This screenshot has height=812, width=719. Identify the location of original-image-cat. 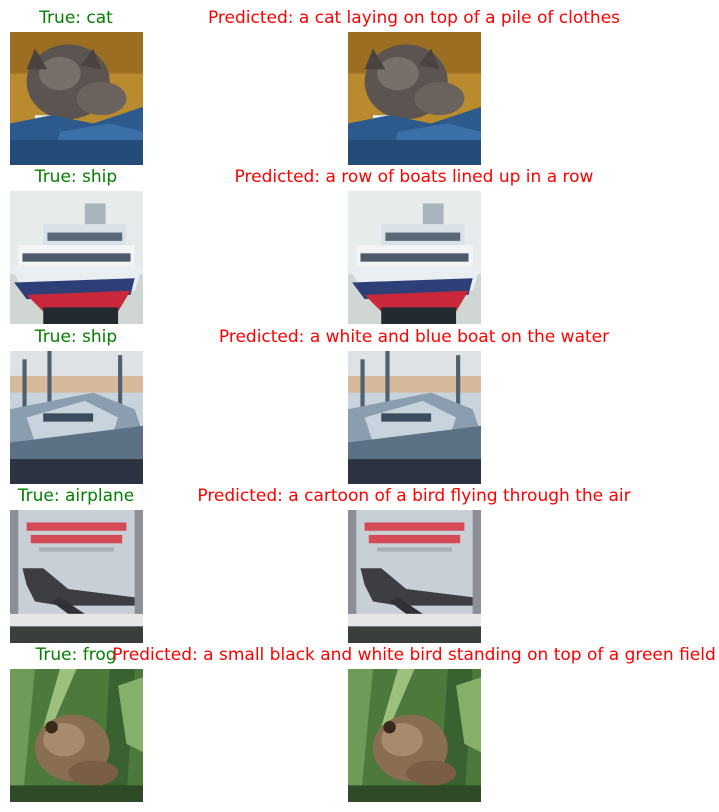
(76, 98).